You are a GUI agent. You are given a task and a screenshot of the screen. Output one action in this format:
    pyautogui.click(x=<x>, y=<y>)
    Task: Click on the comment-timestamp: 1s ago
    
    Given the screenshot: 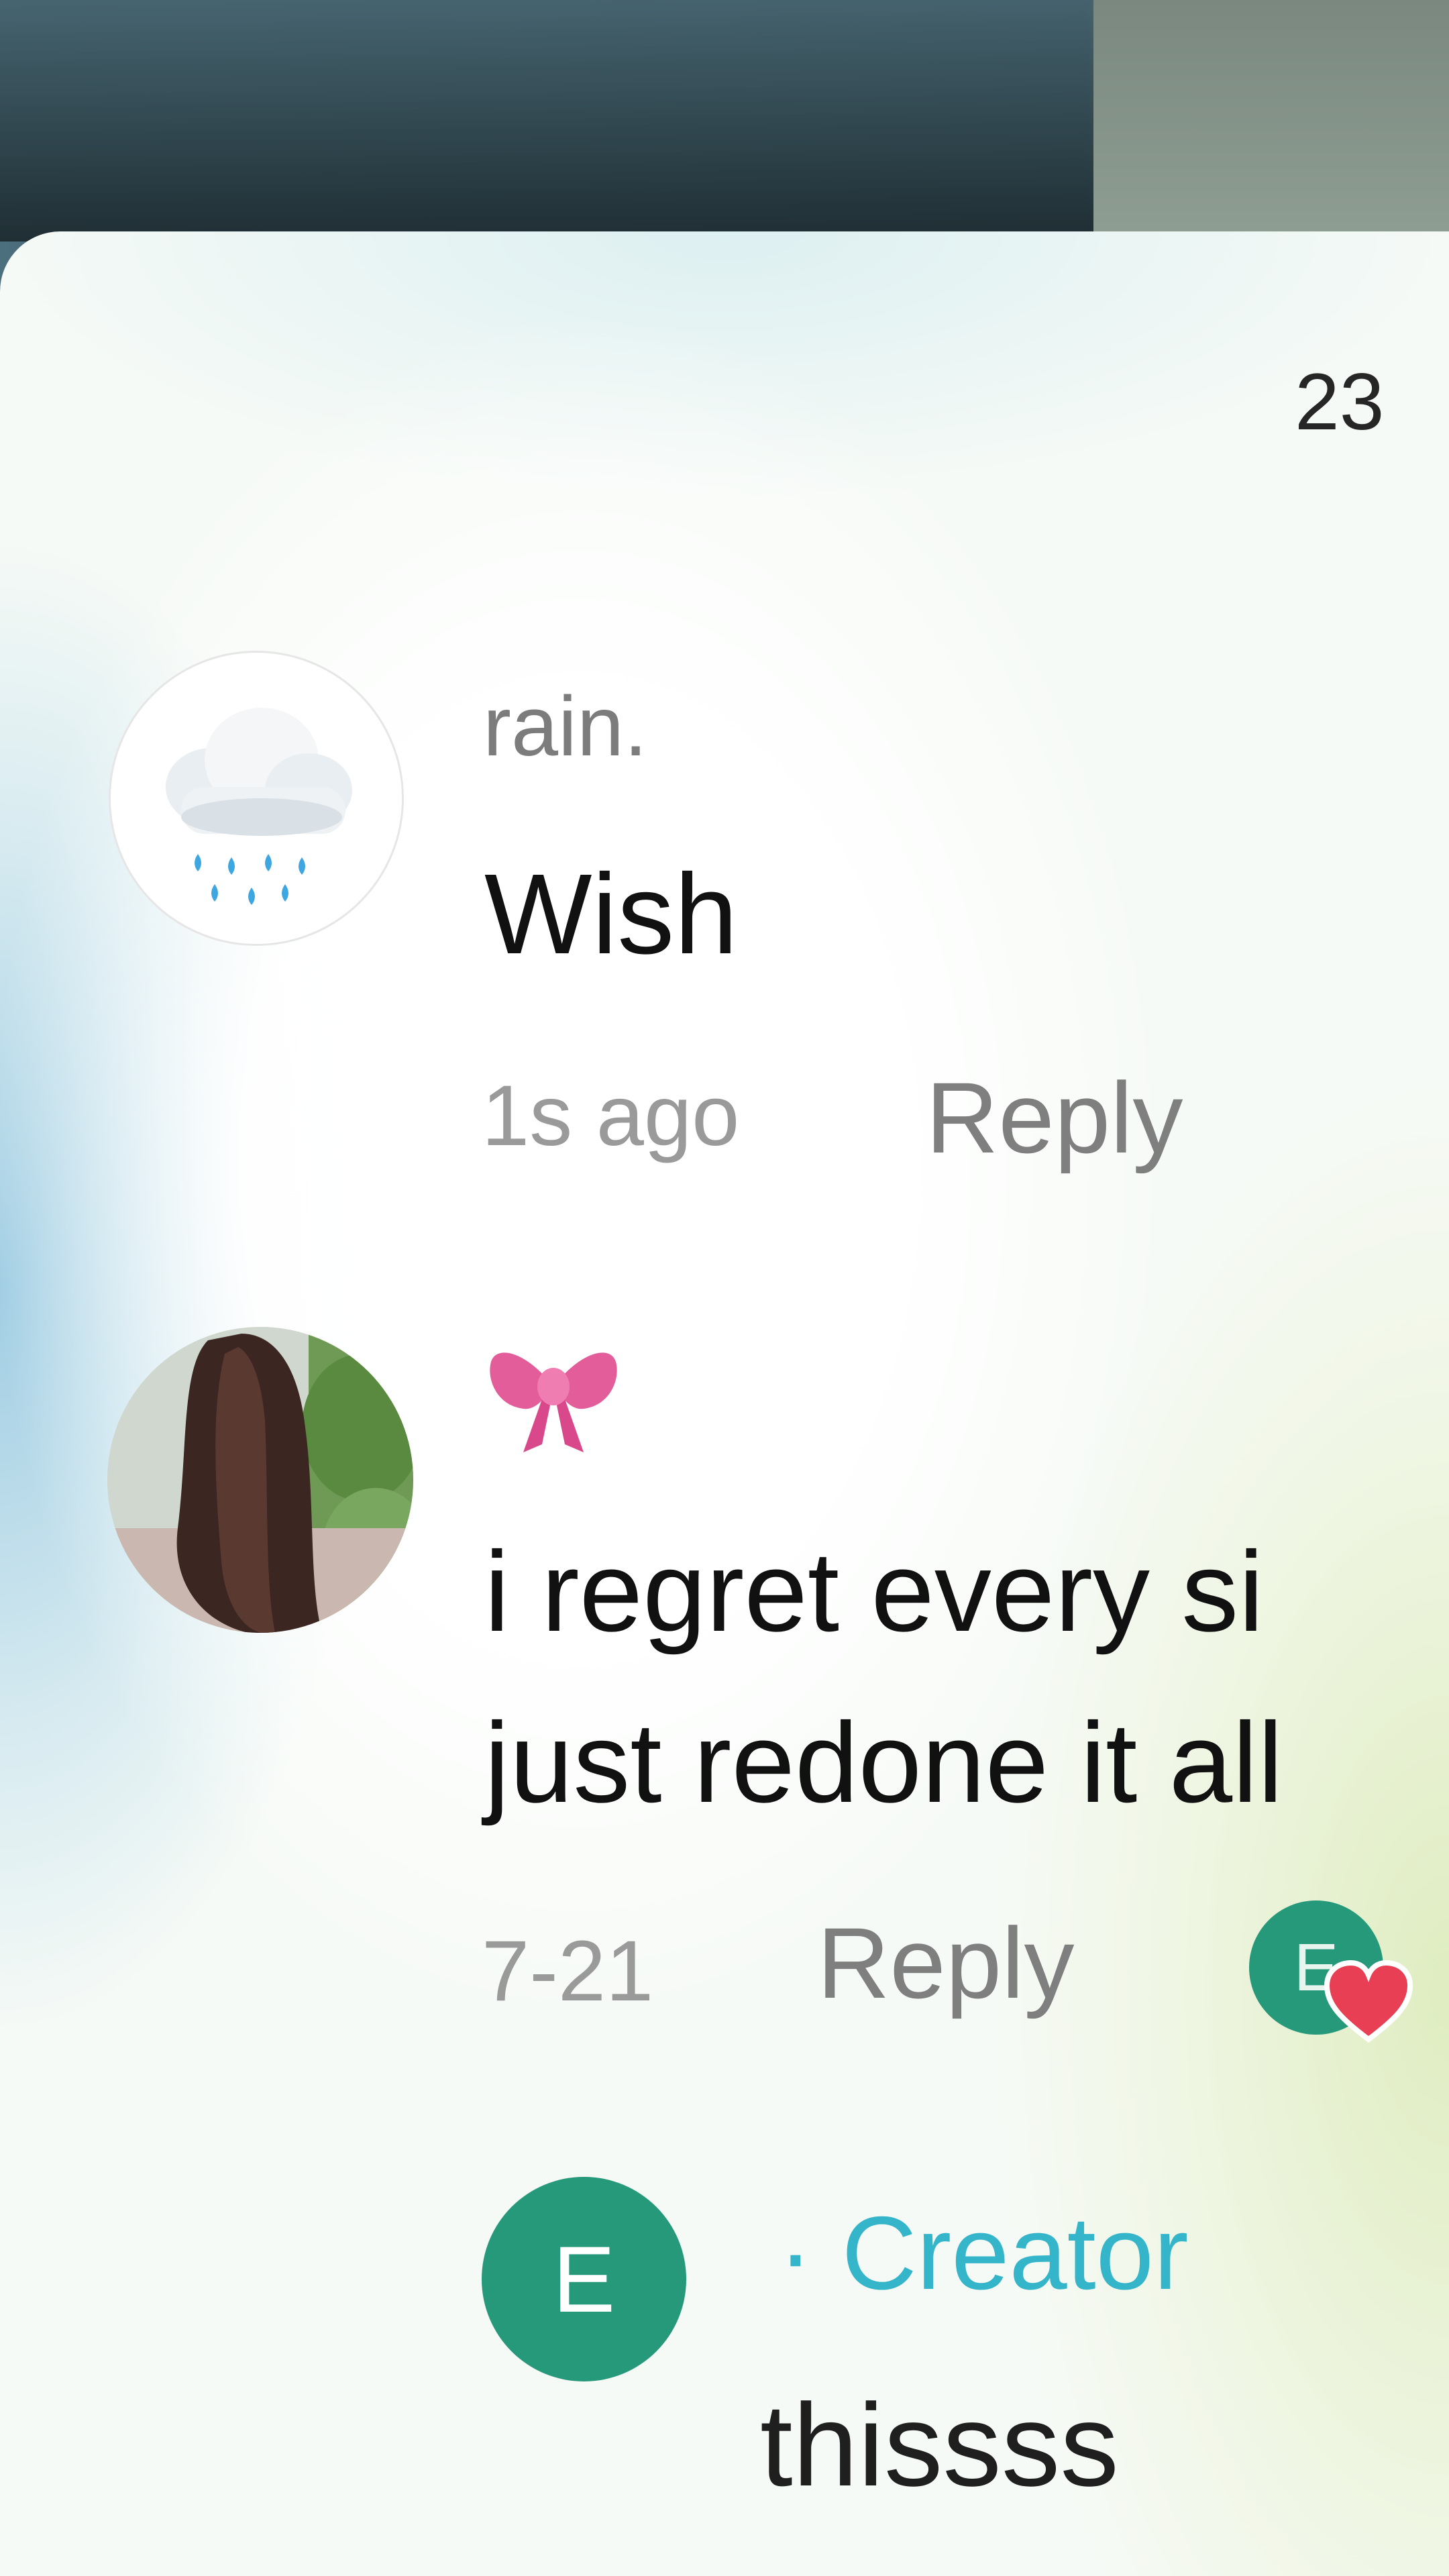 What is the action you would take?
    pyautogui.click(x=611, y=1116)
    